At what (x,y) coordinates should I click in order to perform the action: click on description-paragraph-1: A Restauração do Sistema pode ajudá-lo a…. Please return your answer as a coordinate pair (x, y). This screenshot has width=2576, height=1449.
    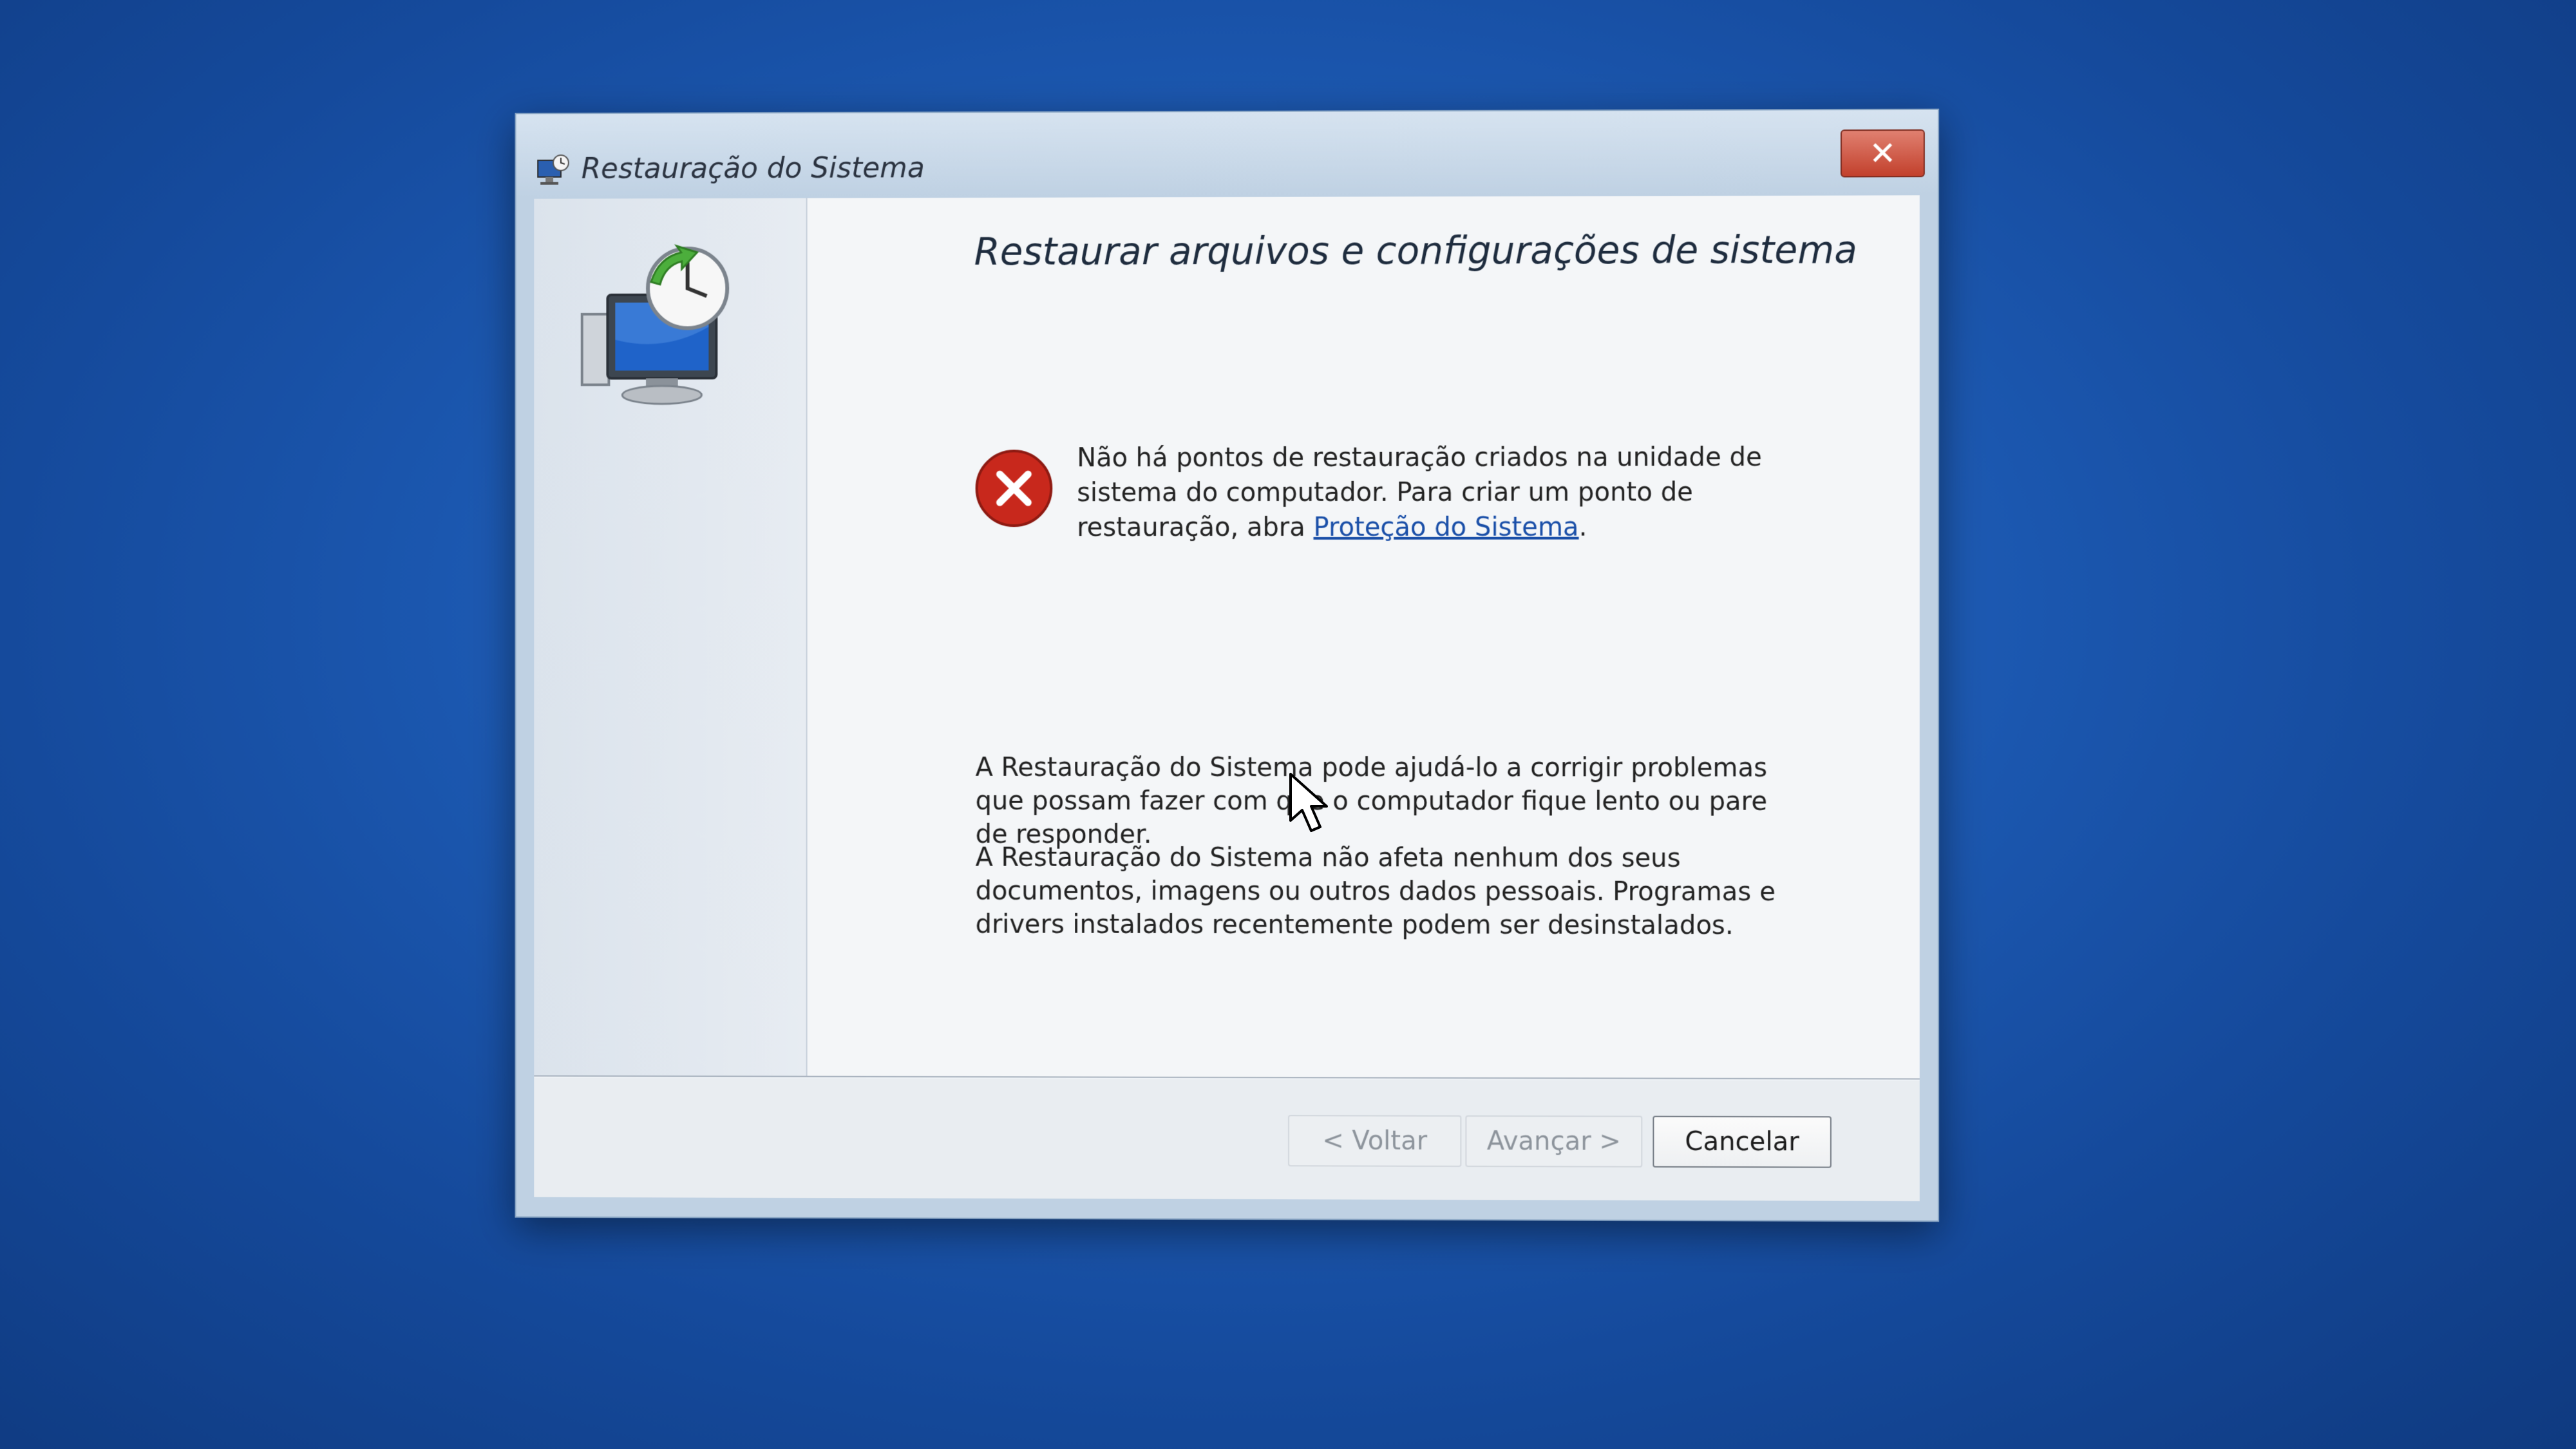
    Looking at the image, I should click on (1372, 801).